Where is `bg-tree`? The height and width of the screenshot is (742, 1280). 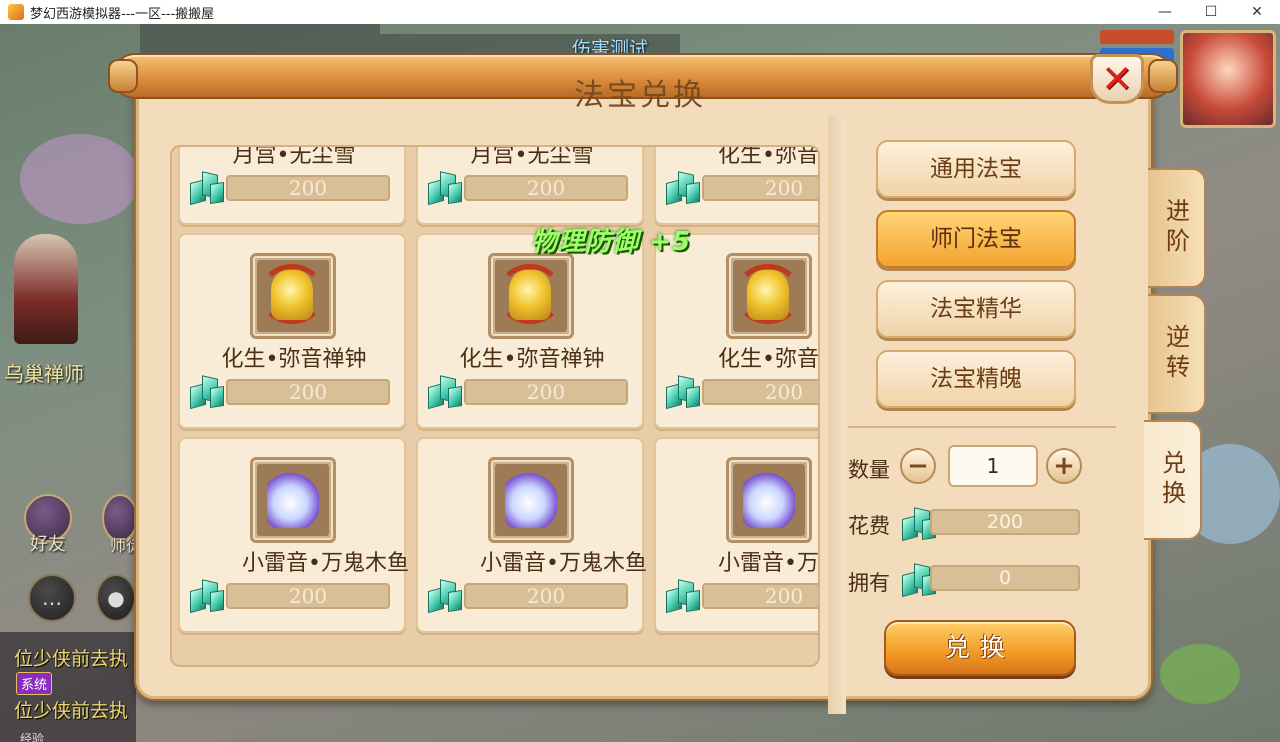 bg-tree is located at coordinates (80, 179).